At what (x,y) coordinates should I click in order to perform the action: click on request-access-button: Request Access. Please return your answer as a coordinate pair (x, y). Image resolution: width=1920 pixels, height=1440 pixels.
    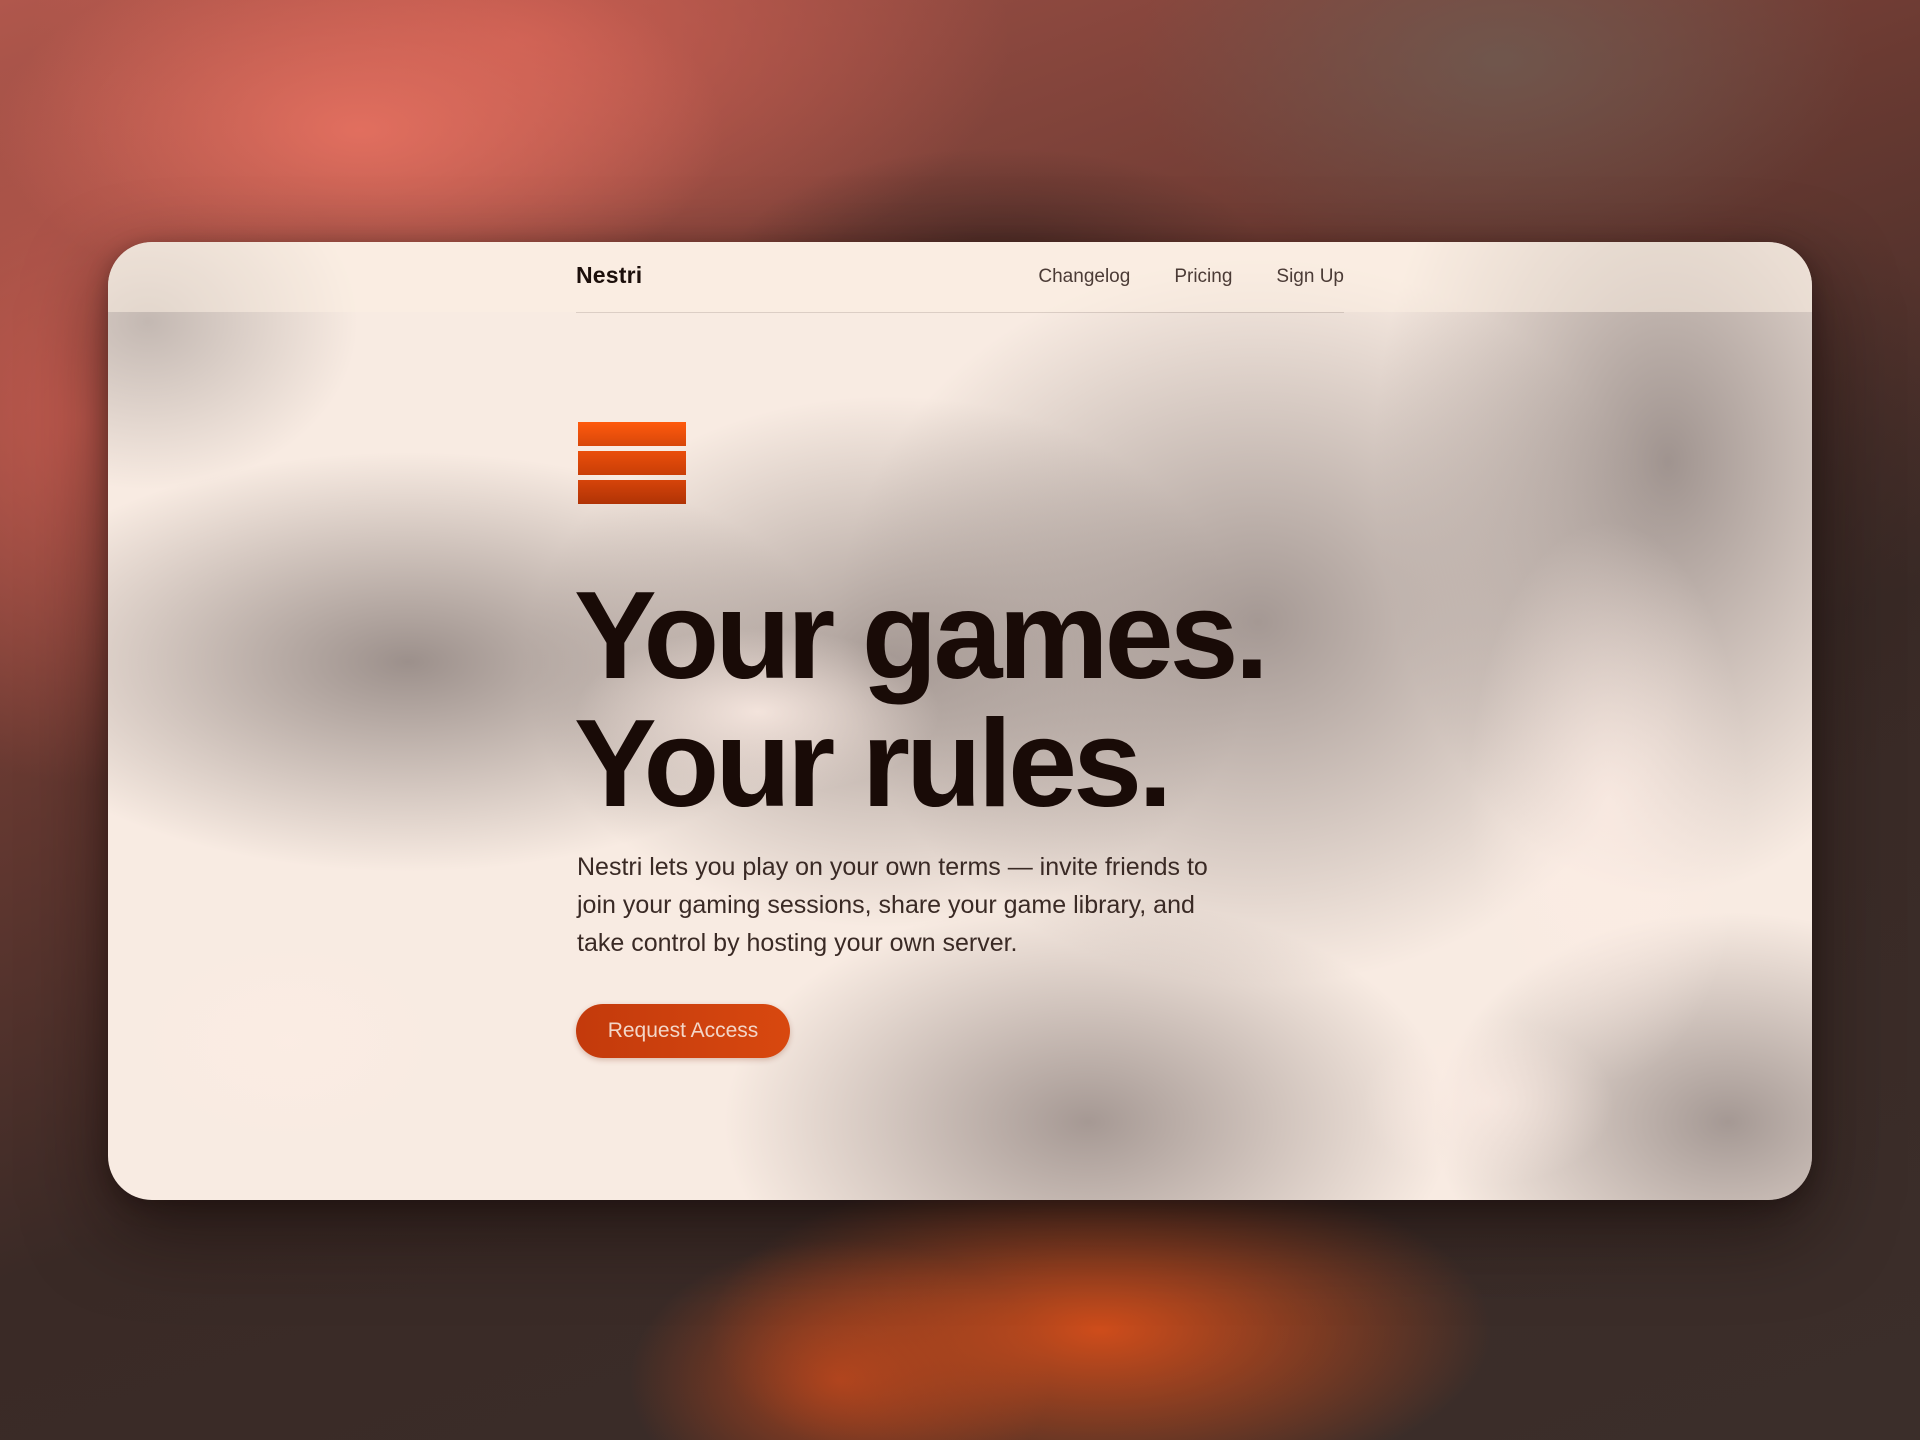
    Looking at the image, I should click on (683, 1031).